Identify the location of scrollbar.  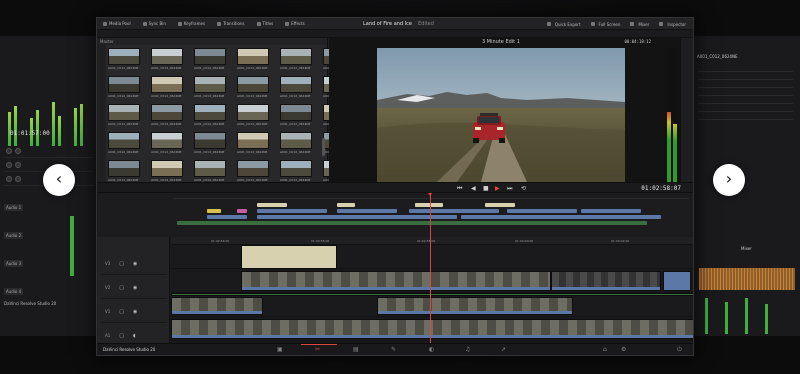
(323, 147).